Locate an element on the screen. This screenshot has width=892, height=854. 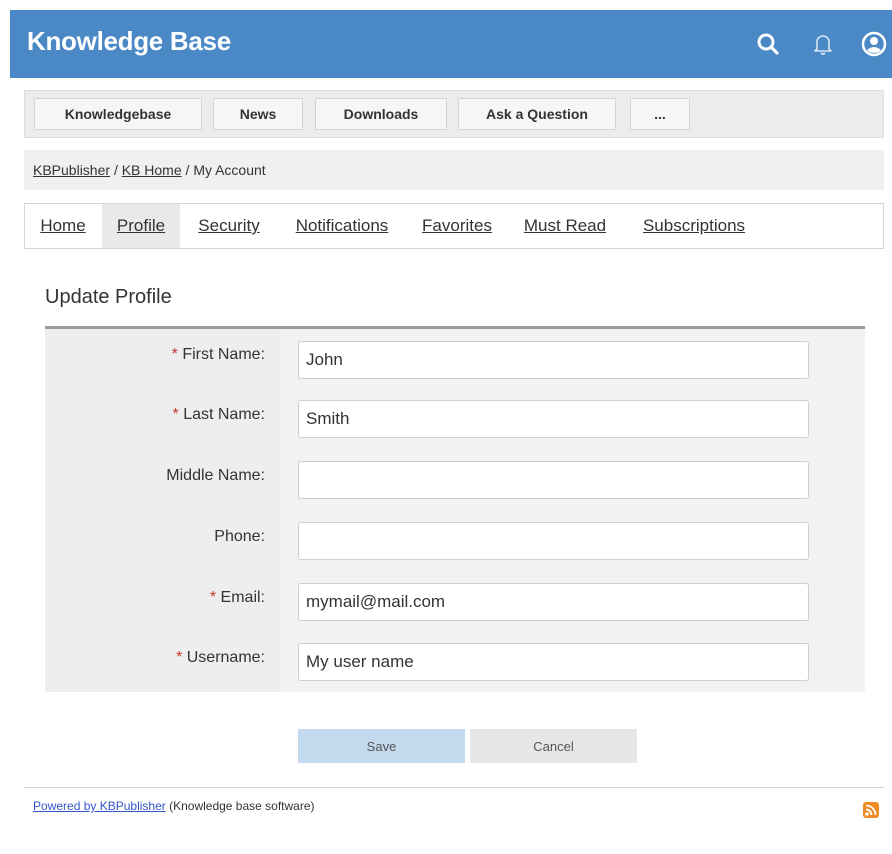
app-title: Knowledge Base is located at coordinates (129, 41).